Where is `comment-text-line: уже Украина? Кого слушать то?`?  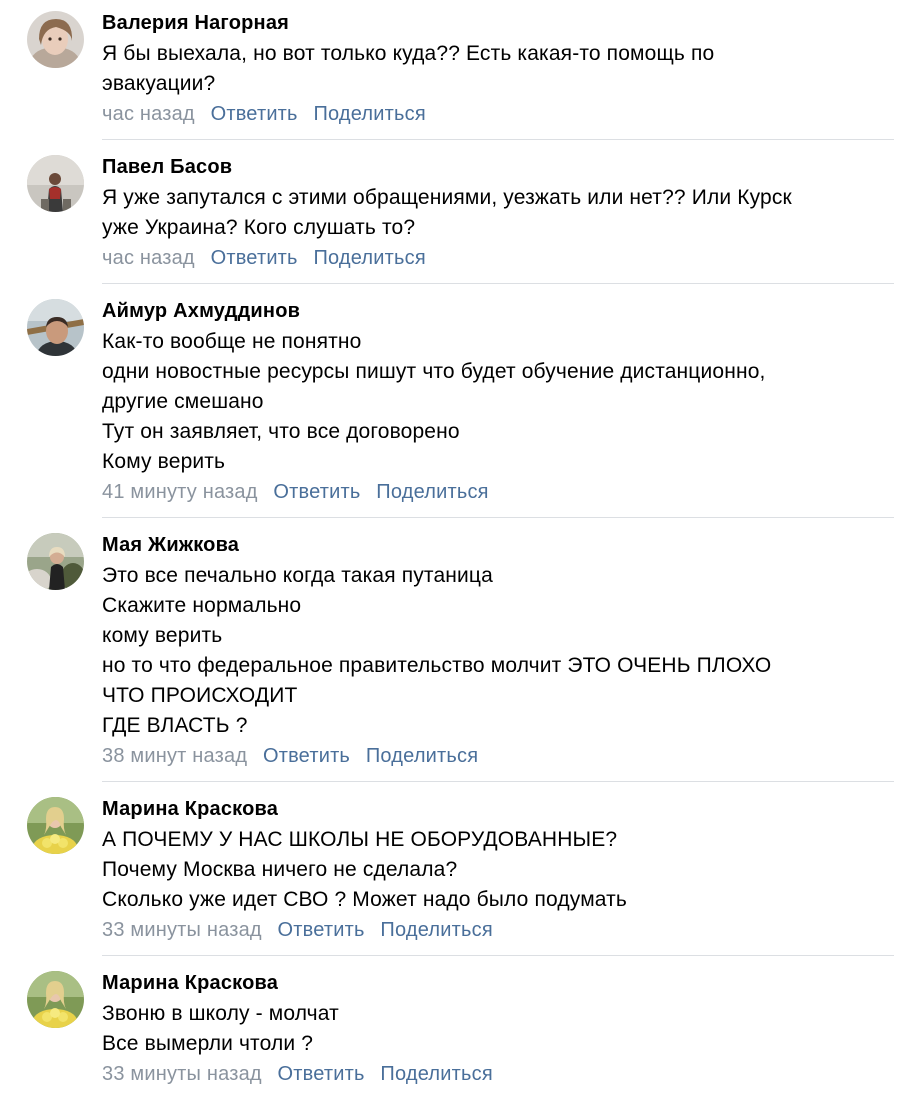 comment-text-line: уже Украина? Кого слушать то? is located at coordinates (259, 227).